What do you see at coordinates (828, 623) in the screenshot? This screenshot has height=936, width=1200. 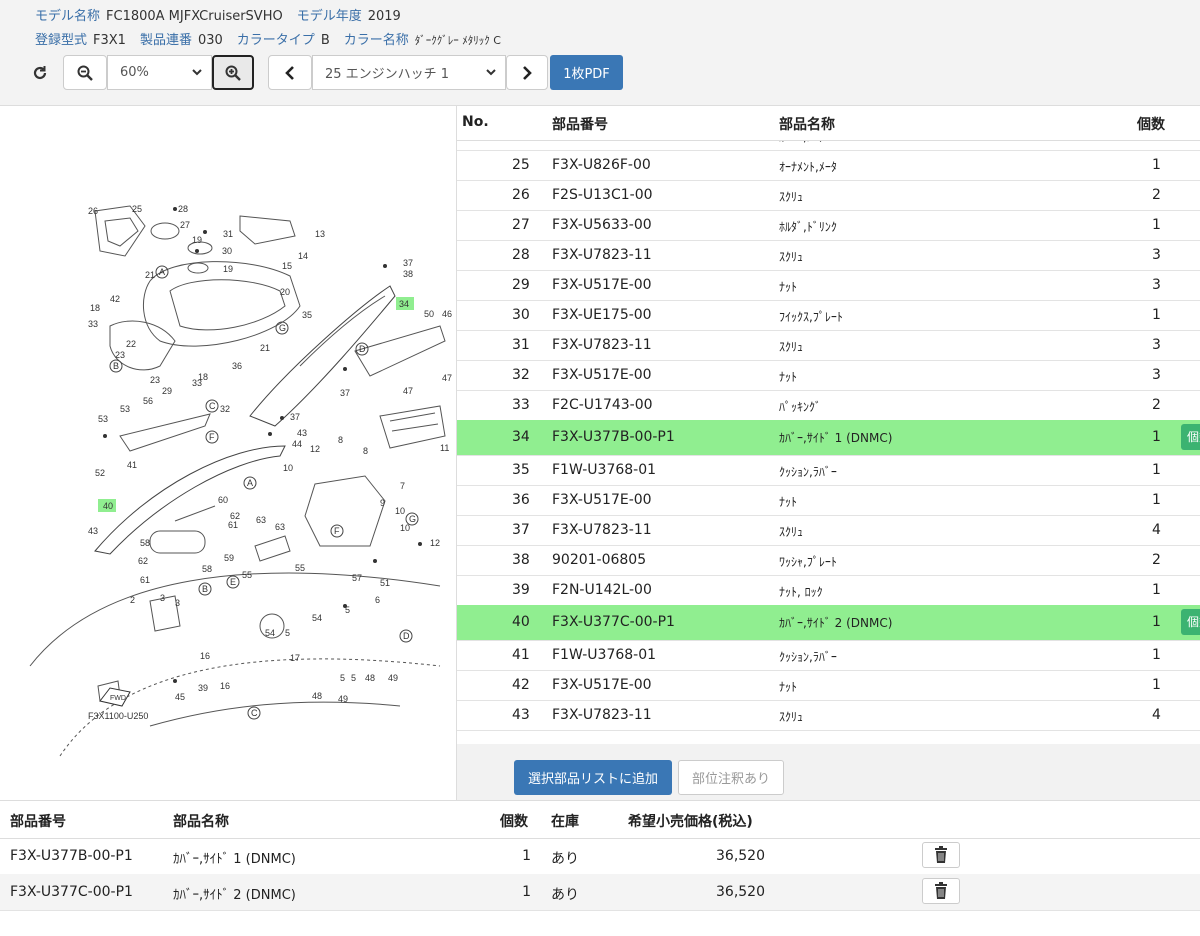 I see `table-row: 40 F3X-U377C-00-P1 ｶﾊﾞｰ,ｻｲﾄﾞ 2 (DNMC) 1 個数` at bounding box center [828, 623].